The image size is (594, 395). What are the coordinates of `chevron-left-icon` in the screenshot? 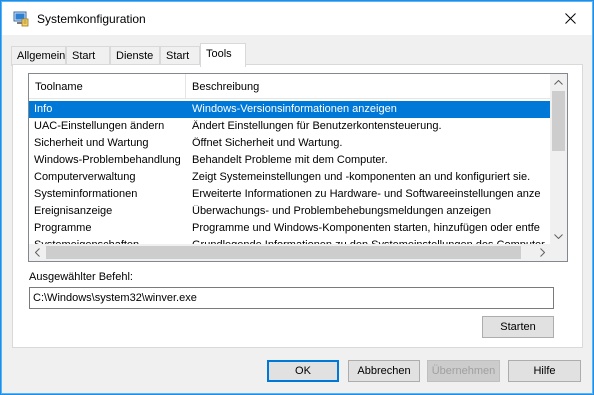 It's located at (37, 252).